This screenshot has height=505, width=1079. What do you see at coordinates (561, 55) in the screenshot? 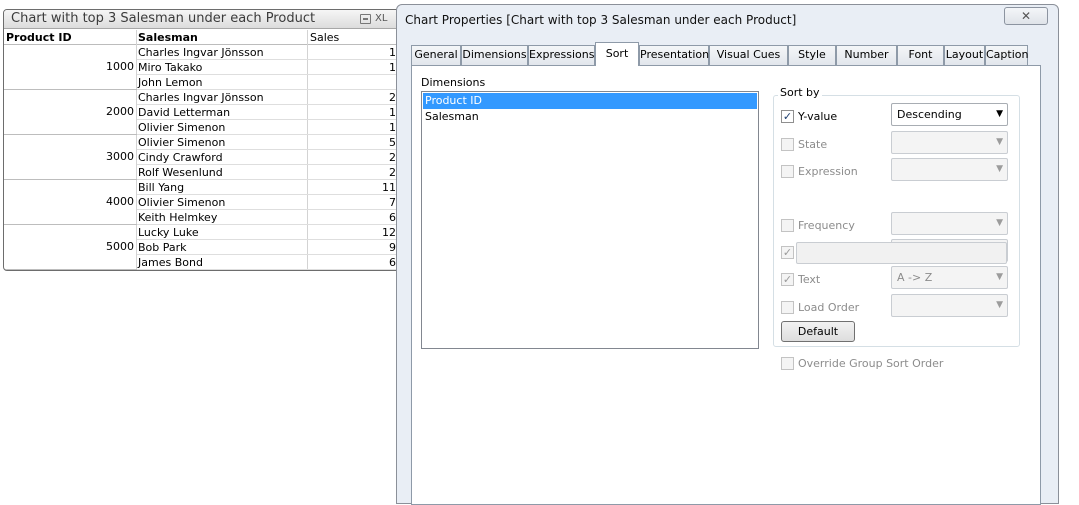
I see `tab-expressions: Expressions` at bounding box center [561, 55].